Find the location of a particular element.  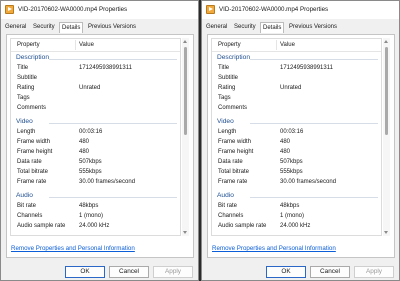

property-value: 30.00 frames/second is located at coordinates (308, 182).